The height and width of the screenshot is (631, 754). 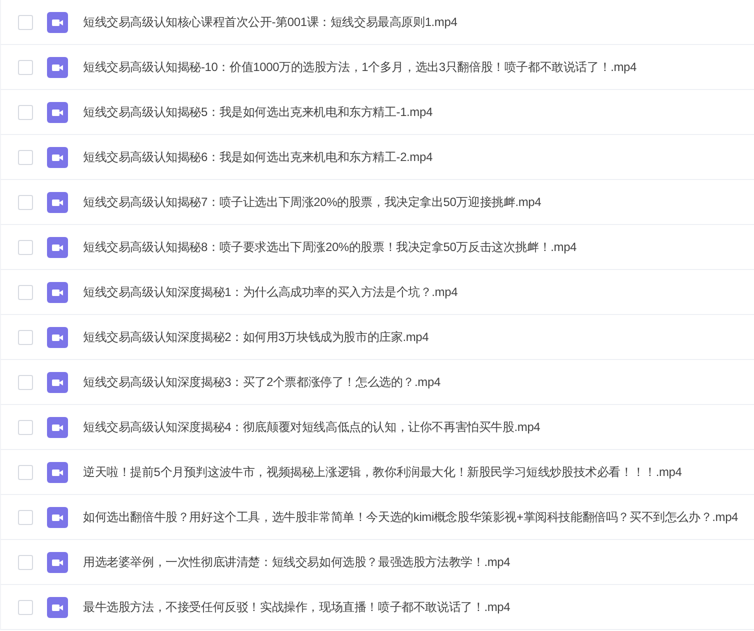 What do you see at coordinates (311, 427) in the screenshot?
I see `file-name: 短线交易高级认知深度揭秘4：彻底颠覆对短线高低点的认知，让你不再害怕买牛股.mp4` at bounding box center [311, 427].